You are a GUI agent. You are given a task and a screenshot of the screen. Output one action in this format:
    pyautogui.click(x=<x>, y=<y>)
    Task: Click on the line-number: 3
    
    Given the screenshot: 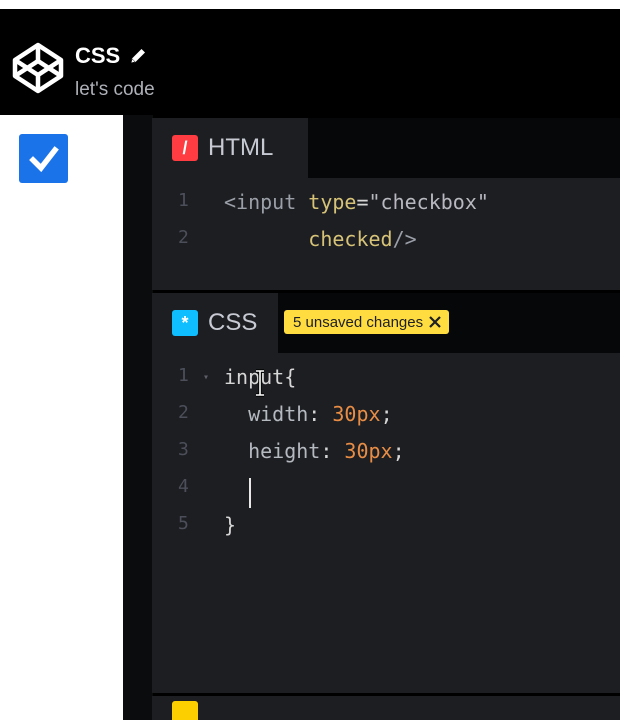 What is the action you would take?
    pyautogui.click(x=183, y=449)
    